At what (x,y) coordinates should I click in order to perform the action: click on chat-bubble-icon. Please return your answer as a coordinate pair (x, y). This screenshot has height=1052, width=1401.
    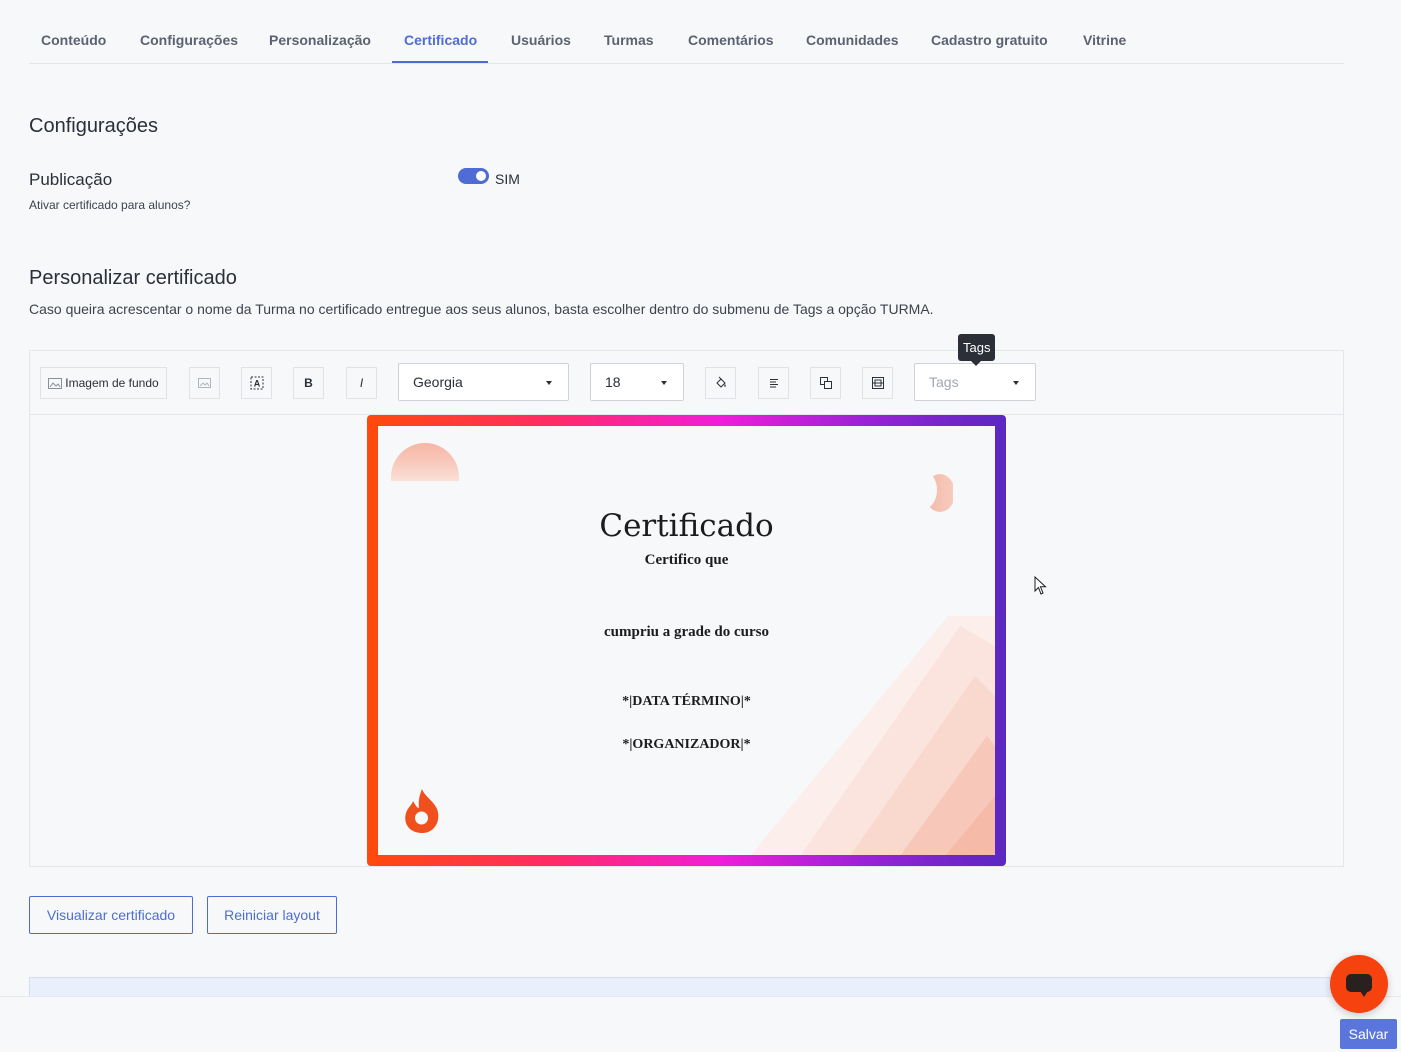
    Looking at the image, I should click on (1359, 985).